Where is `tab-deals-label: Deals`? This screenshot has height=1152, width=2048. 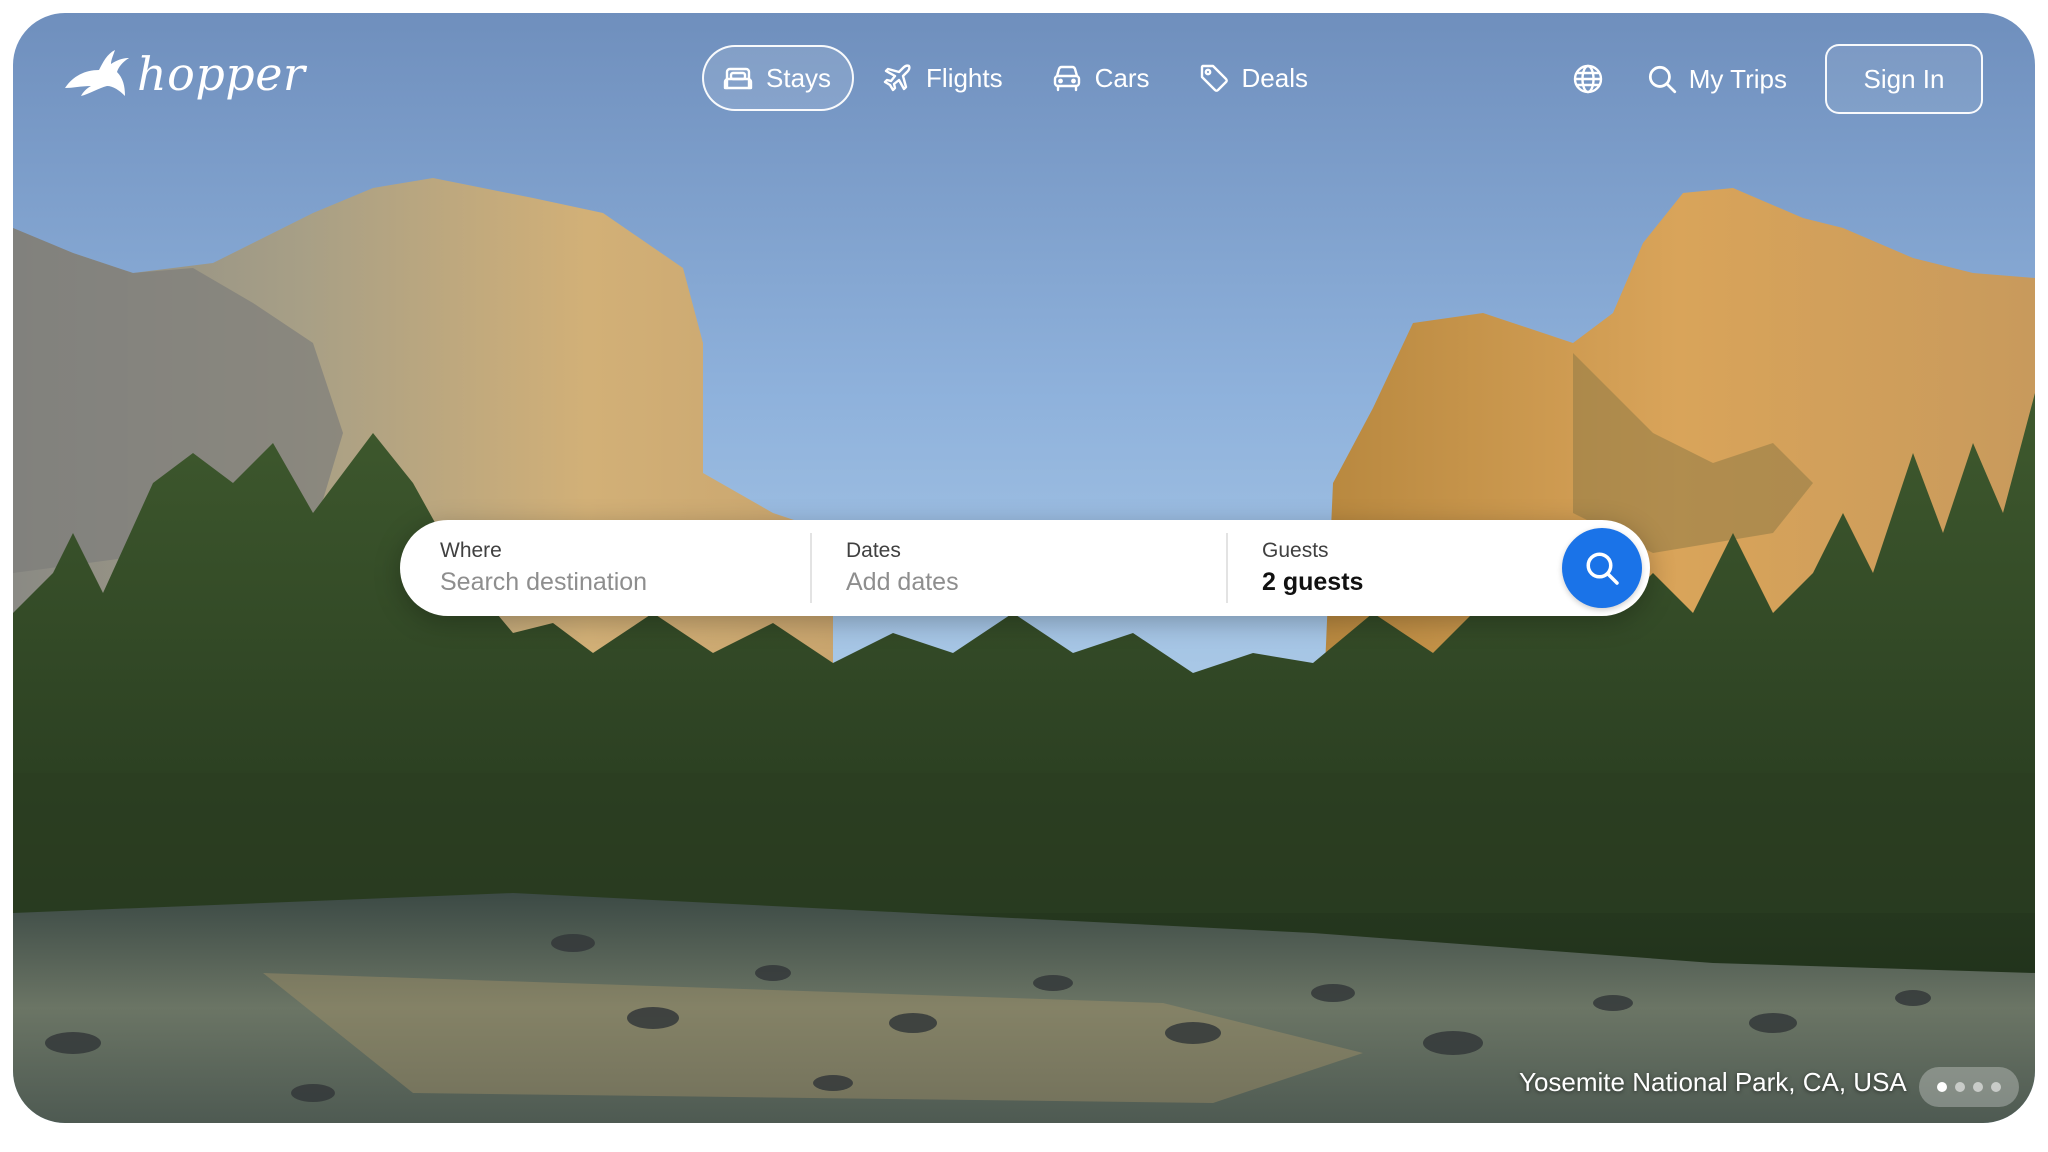 tab-deals-label: Deals is located at coordinates (1274, 77).